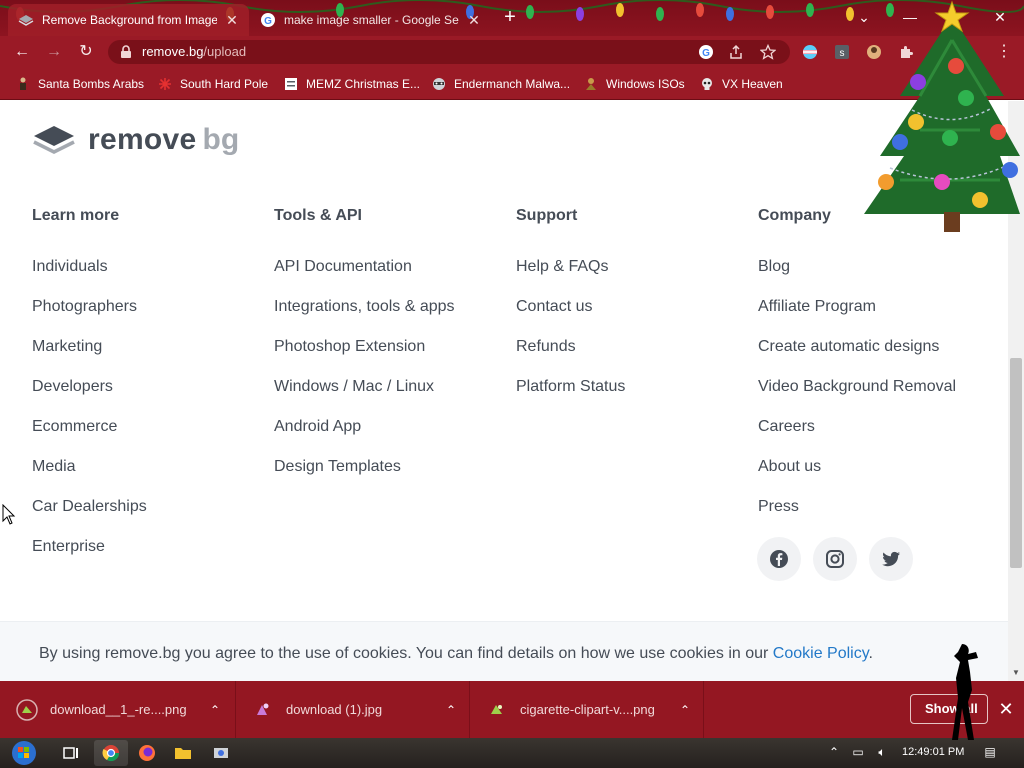 Image resolution: width=1024 pixels, height=768 pixels. What do you see at coordinates (857, 355) in the screenshot?
I see `footer-link-create-automatic-designs: Create automatic designs` at bounding box center [857, 355].